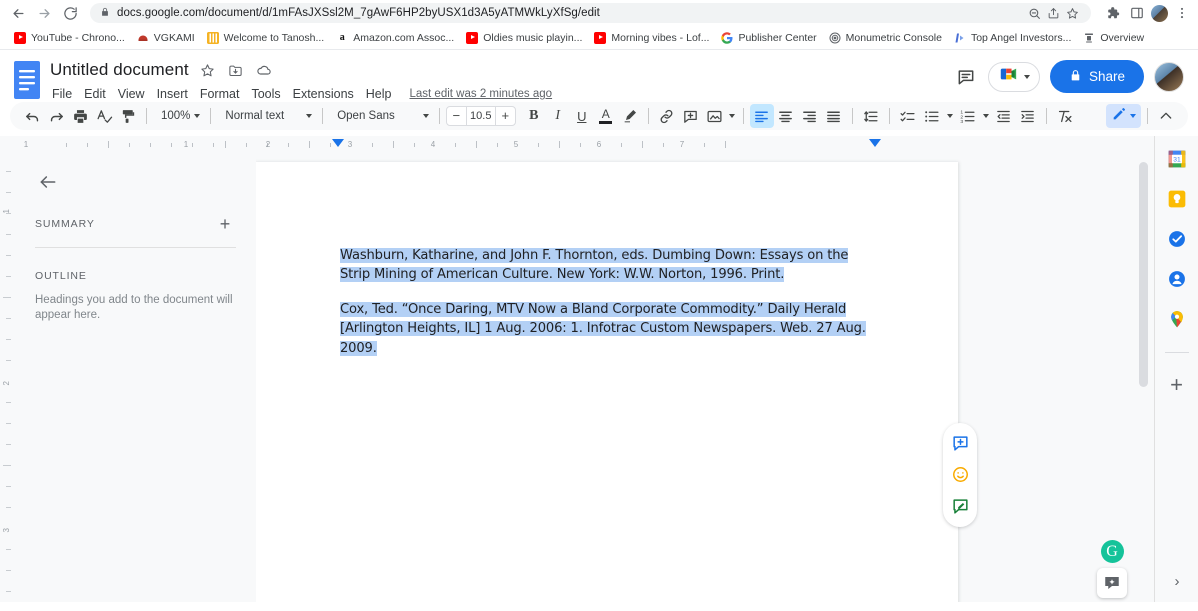 This screenshot has height=611, width=1198. I want to click on comment-history-icon, so click(966, 77).